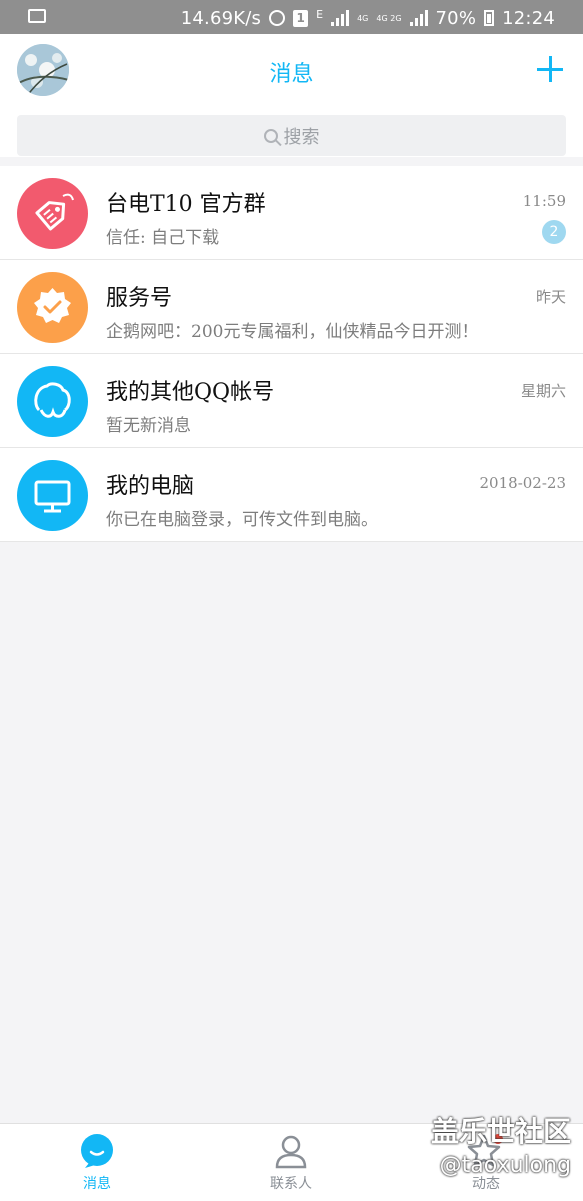 The width and height of the screenshot is (583, 1201). What do you see at coordinates (291, 213) in the screenshot?
I see `conversation-row: 台电T10 官方群 11:59 信任: 自己下载 2` at bounding box center [291, 213].